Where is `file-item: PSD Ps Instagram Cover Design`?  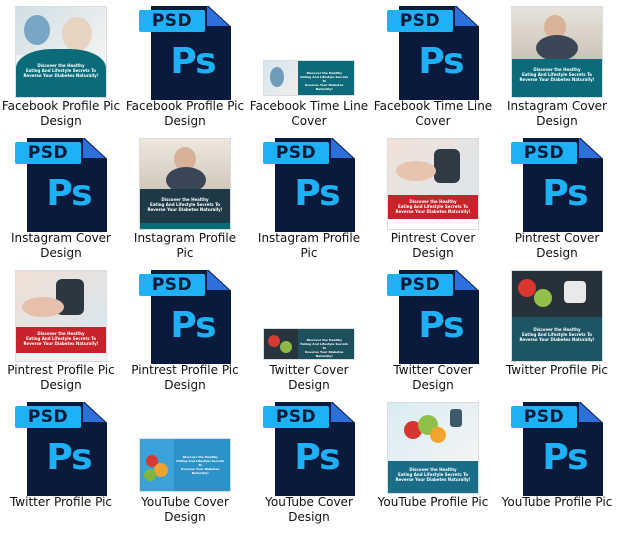 file-item: PSD Ps Instagram Cover Design is located at coordinates (61, 200).